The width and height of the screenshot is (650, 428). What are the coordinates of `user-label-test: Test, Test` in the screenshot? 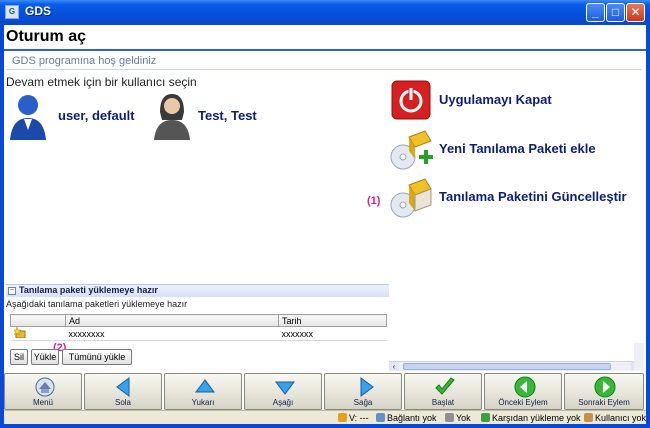 It's located at (227, 115).